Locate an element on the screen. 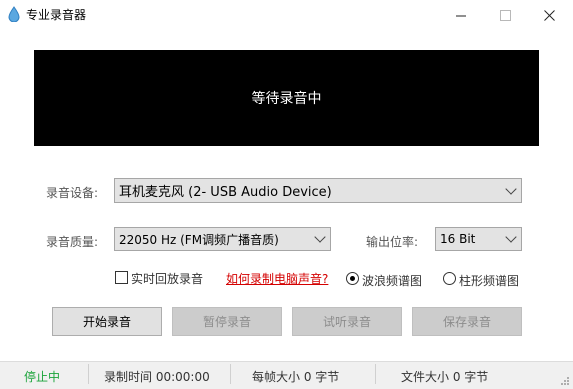  display-status-text: 等待录音中 is located at coordinates (286, 99).